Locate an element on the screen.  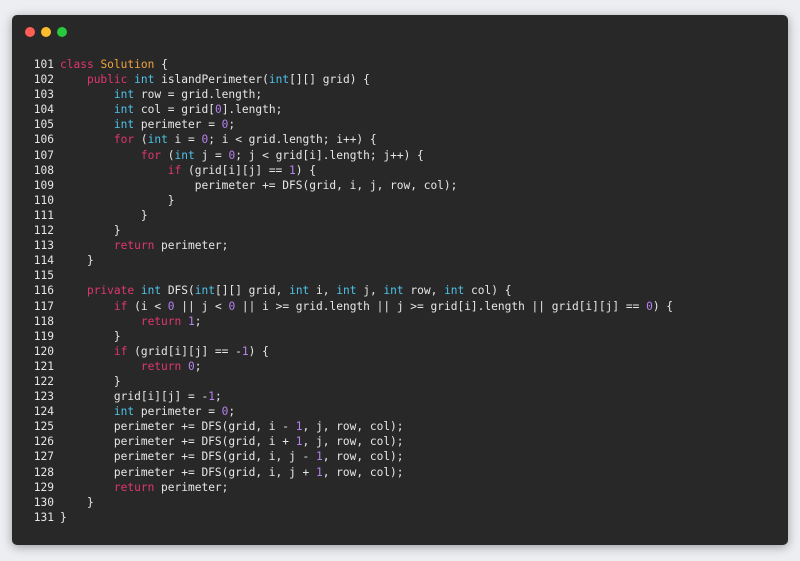
code-line: 110 } is located at coordinates (342, 200).